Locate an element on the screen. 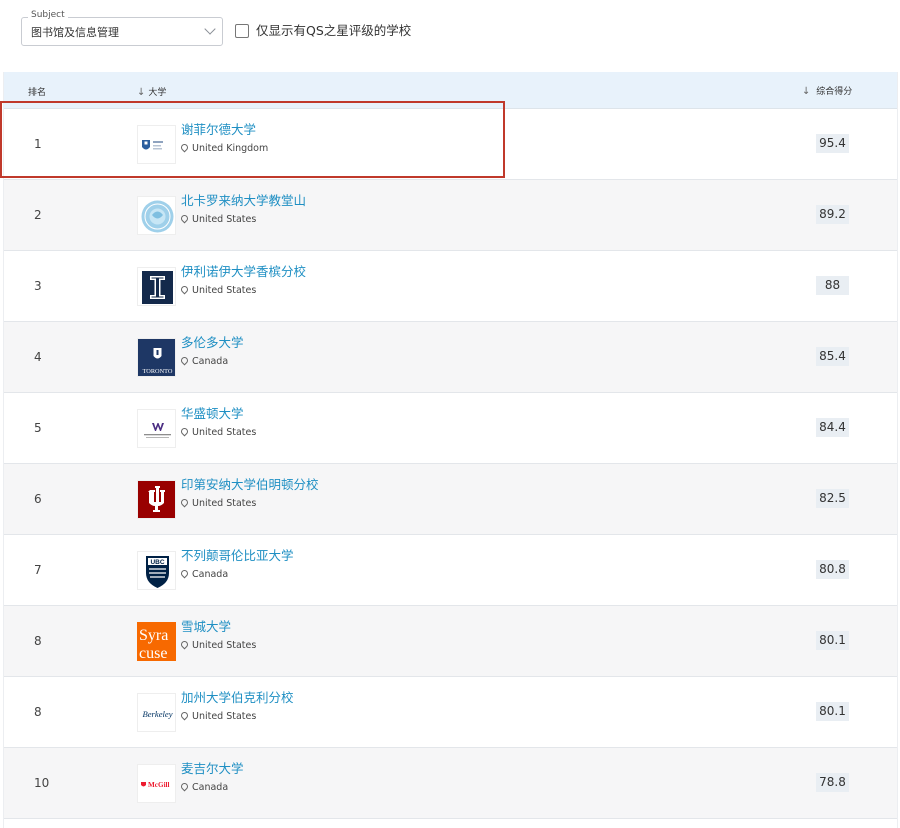  header-university-label: 大学 is located at coordinates (157, 93).